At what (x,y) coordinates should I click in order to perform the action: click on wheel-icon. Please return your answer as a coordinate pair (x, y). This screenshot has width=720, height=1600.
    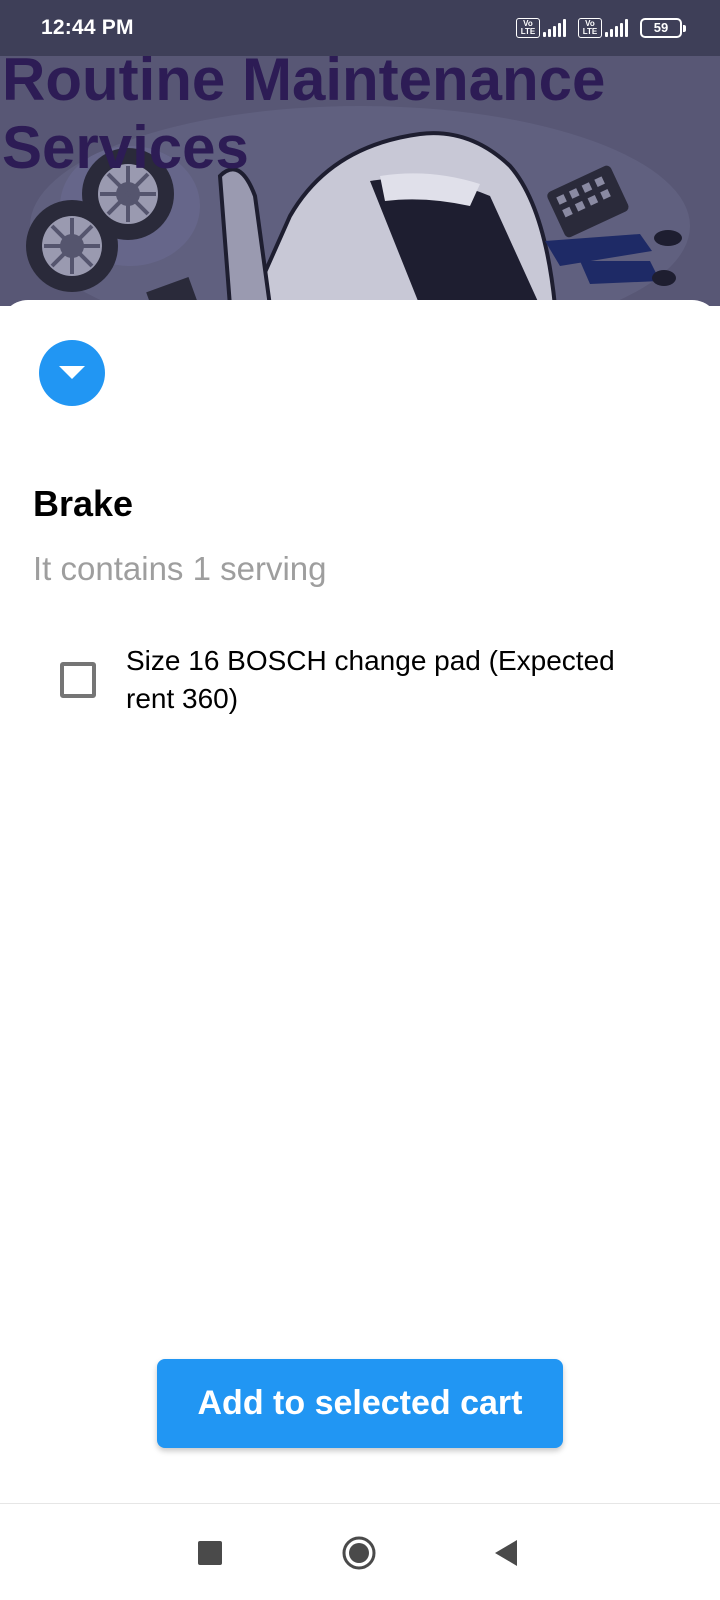
    Looking at the image, I should click on (72, 246).